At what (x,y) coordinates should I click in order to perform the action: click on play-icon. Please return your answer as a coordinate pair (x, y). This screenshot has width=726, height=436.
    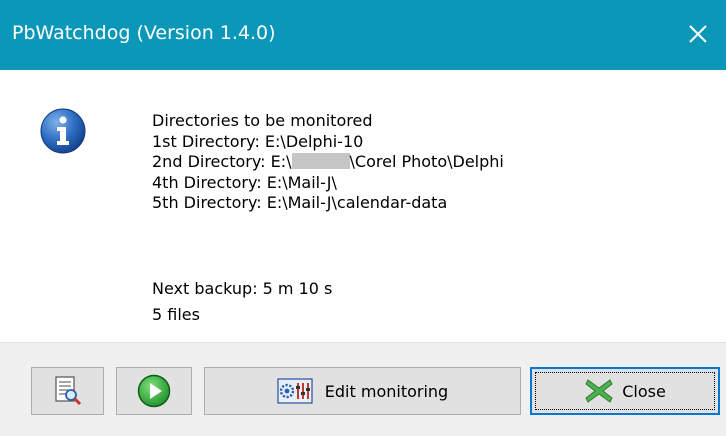
    Looking at the image, I should click on (154, 391).